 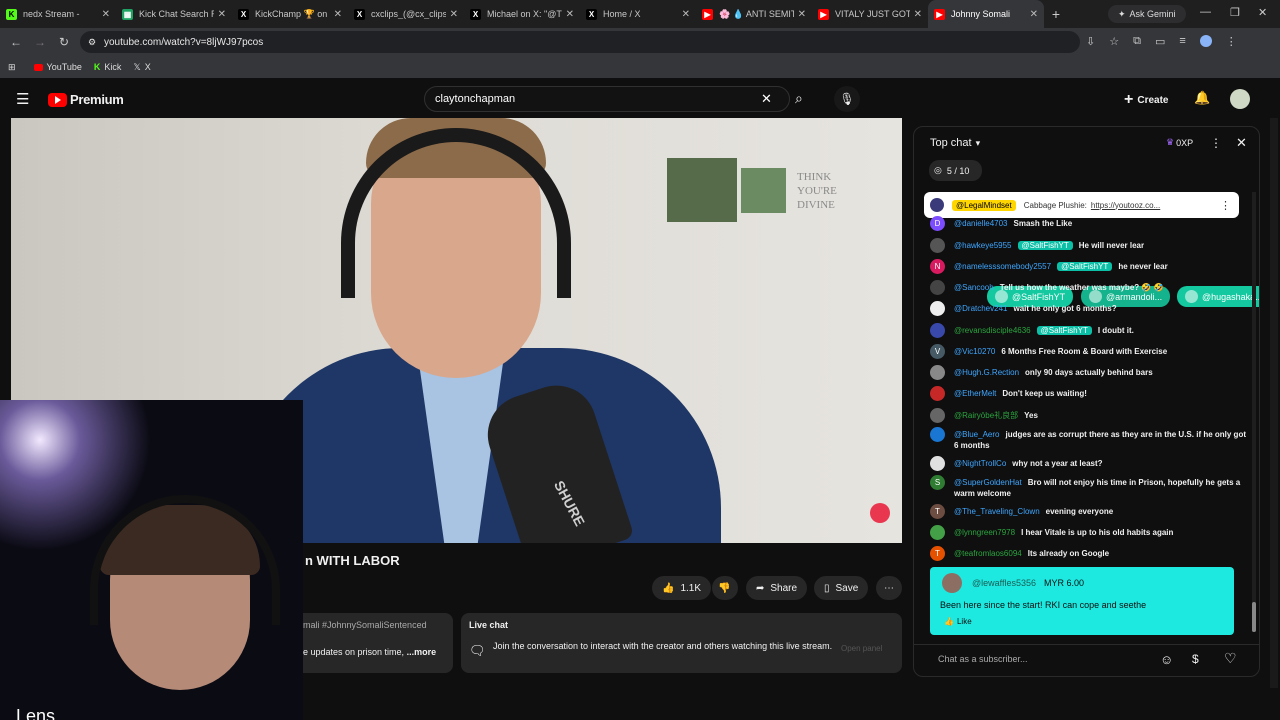 What do you see at coordinates (1254, 617) in the screenshot?
I see `scrollbar-thumb` at bounding box center [1254, 617].